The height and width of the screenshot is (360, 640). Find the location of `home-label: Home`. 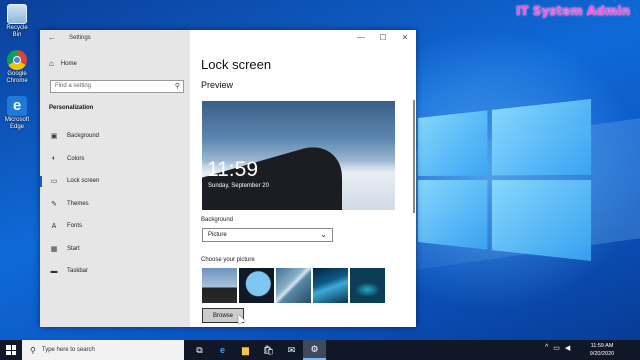

home-label: Home is located at coordinates (68, 63).